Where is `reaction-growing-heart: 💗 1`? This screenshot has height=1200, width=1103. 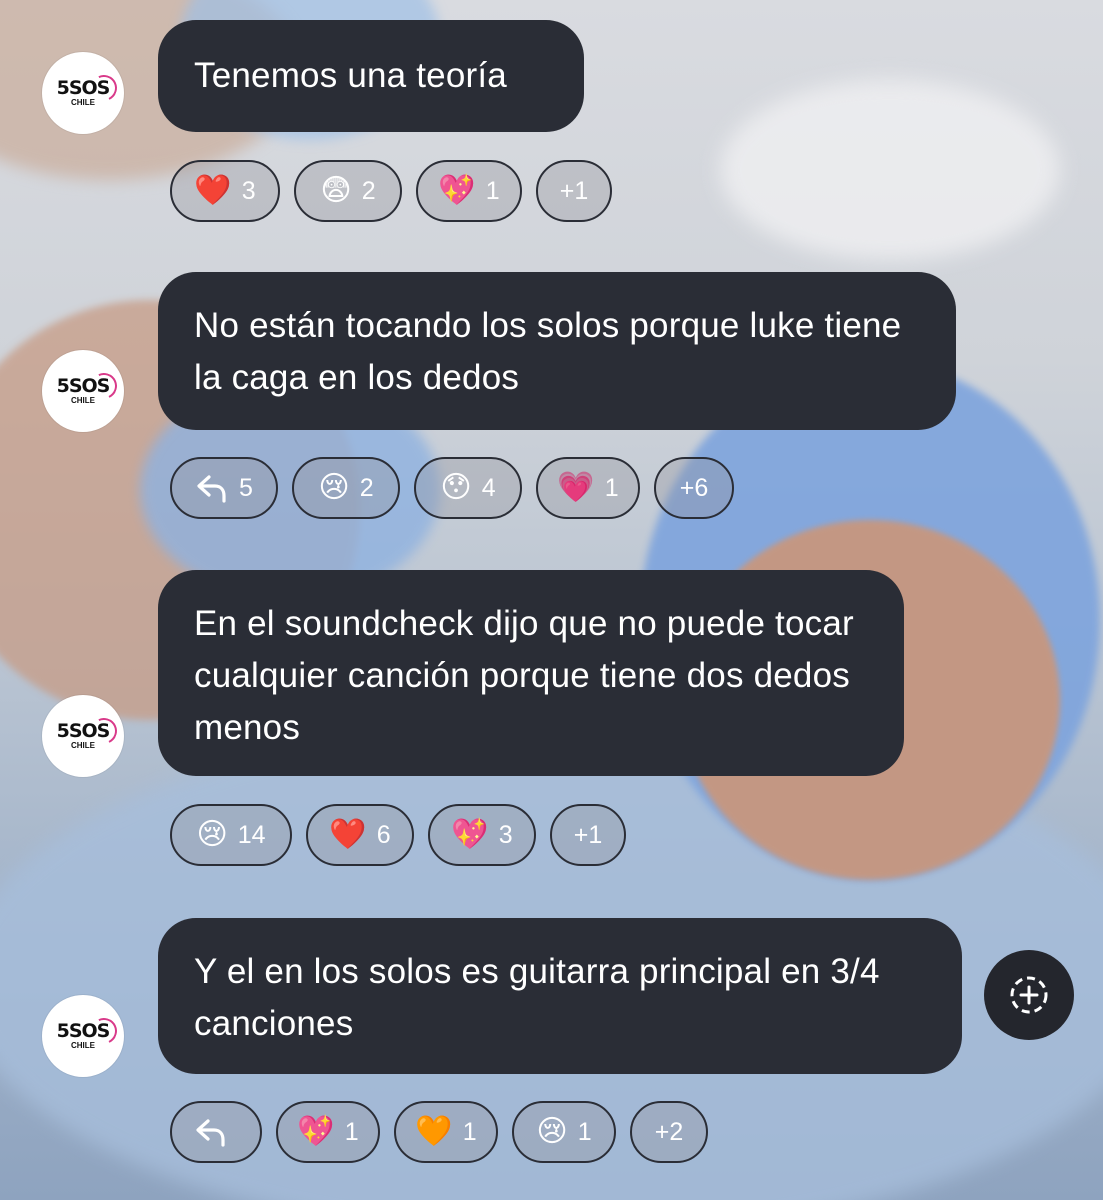
reaction-growing-heart: 💗 1 is located at coordinates (588, 488).